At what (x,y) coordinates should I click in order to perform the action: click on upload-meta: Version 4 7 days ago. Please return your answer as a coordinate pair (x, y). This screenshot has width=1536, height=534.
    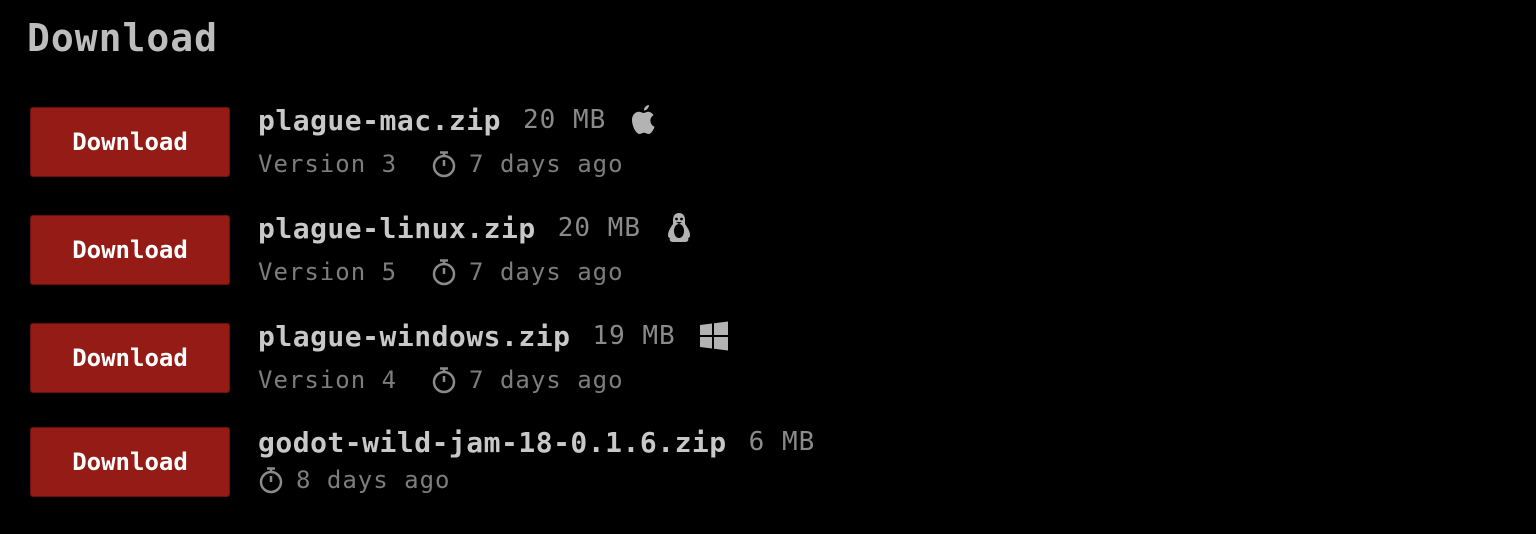
    Looking at the image, I should click on (441, 380).